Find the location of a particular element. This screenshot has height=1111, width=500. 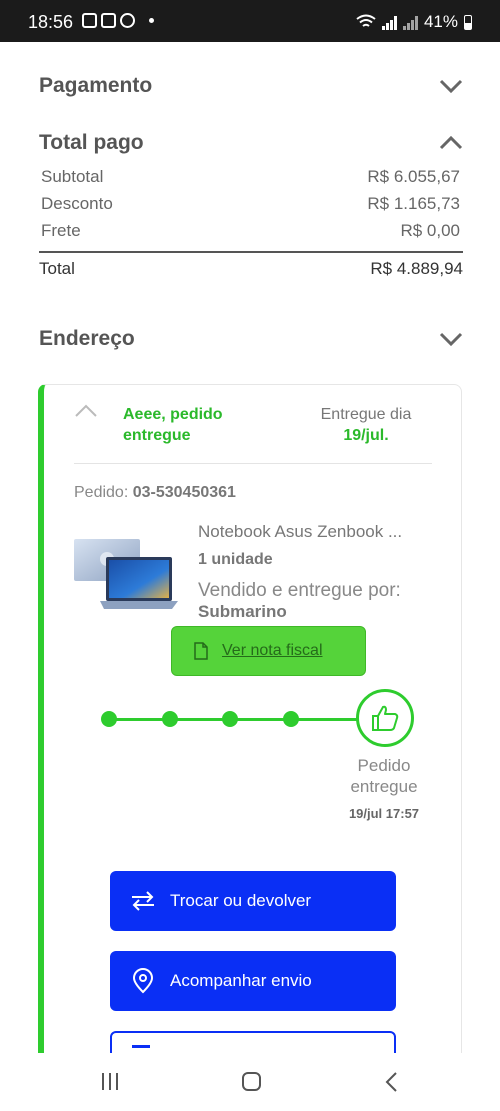

order-number: 03-530450361 is located at coordinates (184, 492).